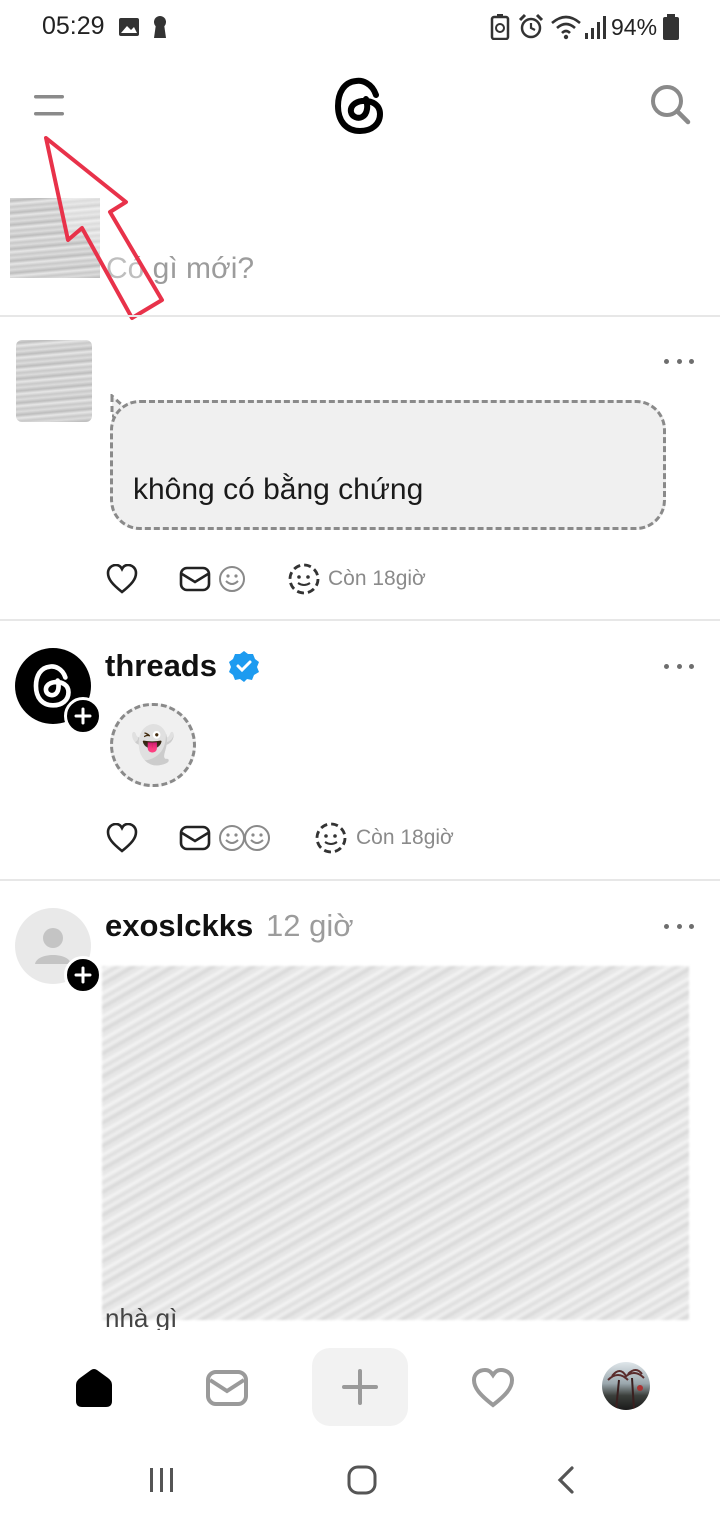 This screenshot has width=720, height=1520. I want to click on post-avatar, so click(54, 381).